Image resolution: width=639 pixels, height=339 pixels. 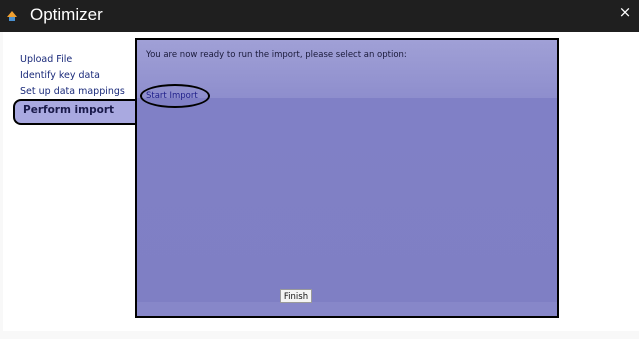 I want to click on step-perform-import: Perform import, so click(x=76, y=112).